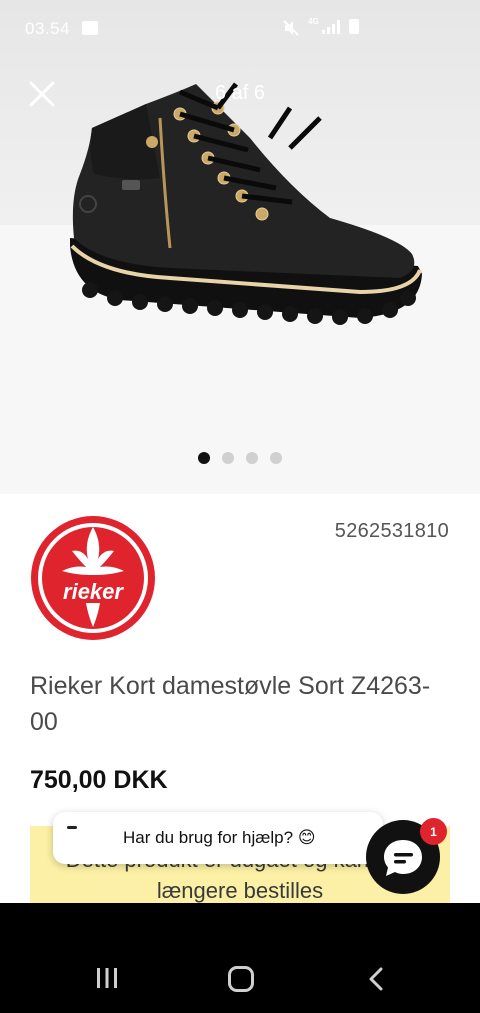 Image resolution: width=480 pixels, height=1013 pixels. What do you see at coordinates (291, 28) in the screenshot?
I see `mute-icon` at bounding box center [291, 28].